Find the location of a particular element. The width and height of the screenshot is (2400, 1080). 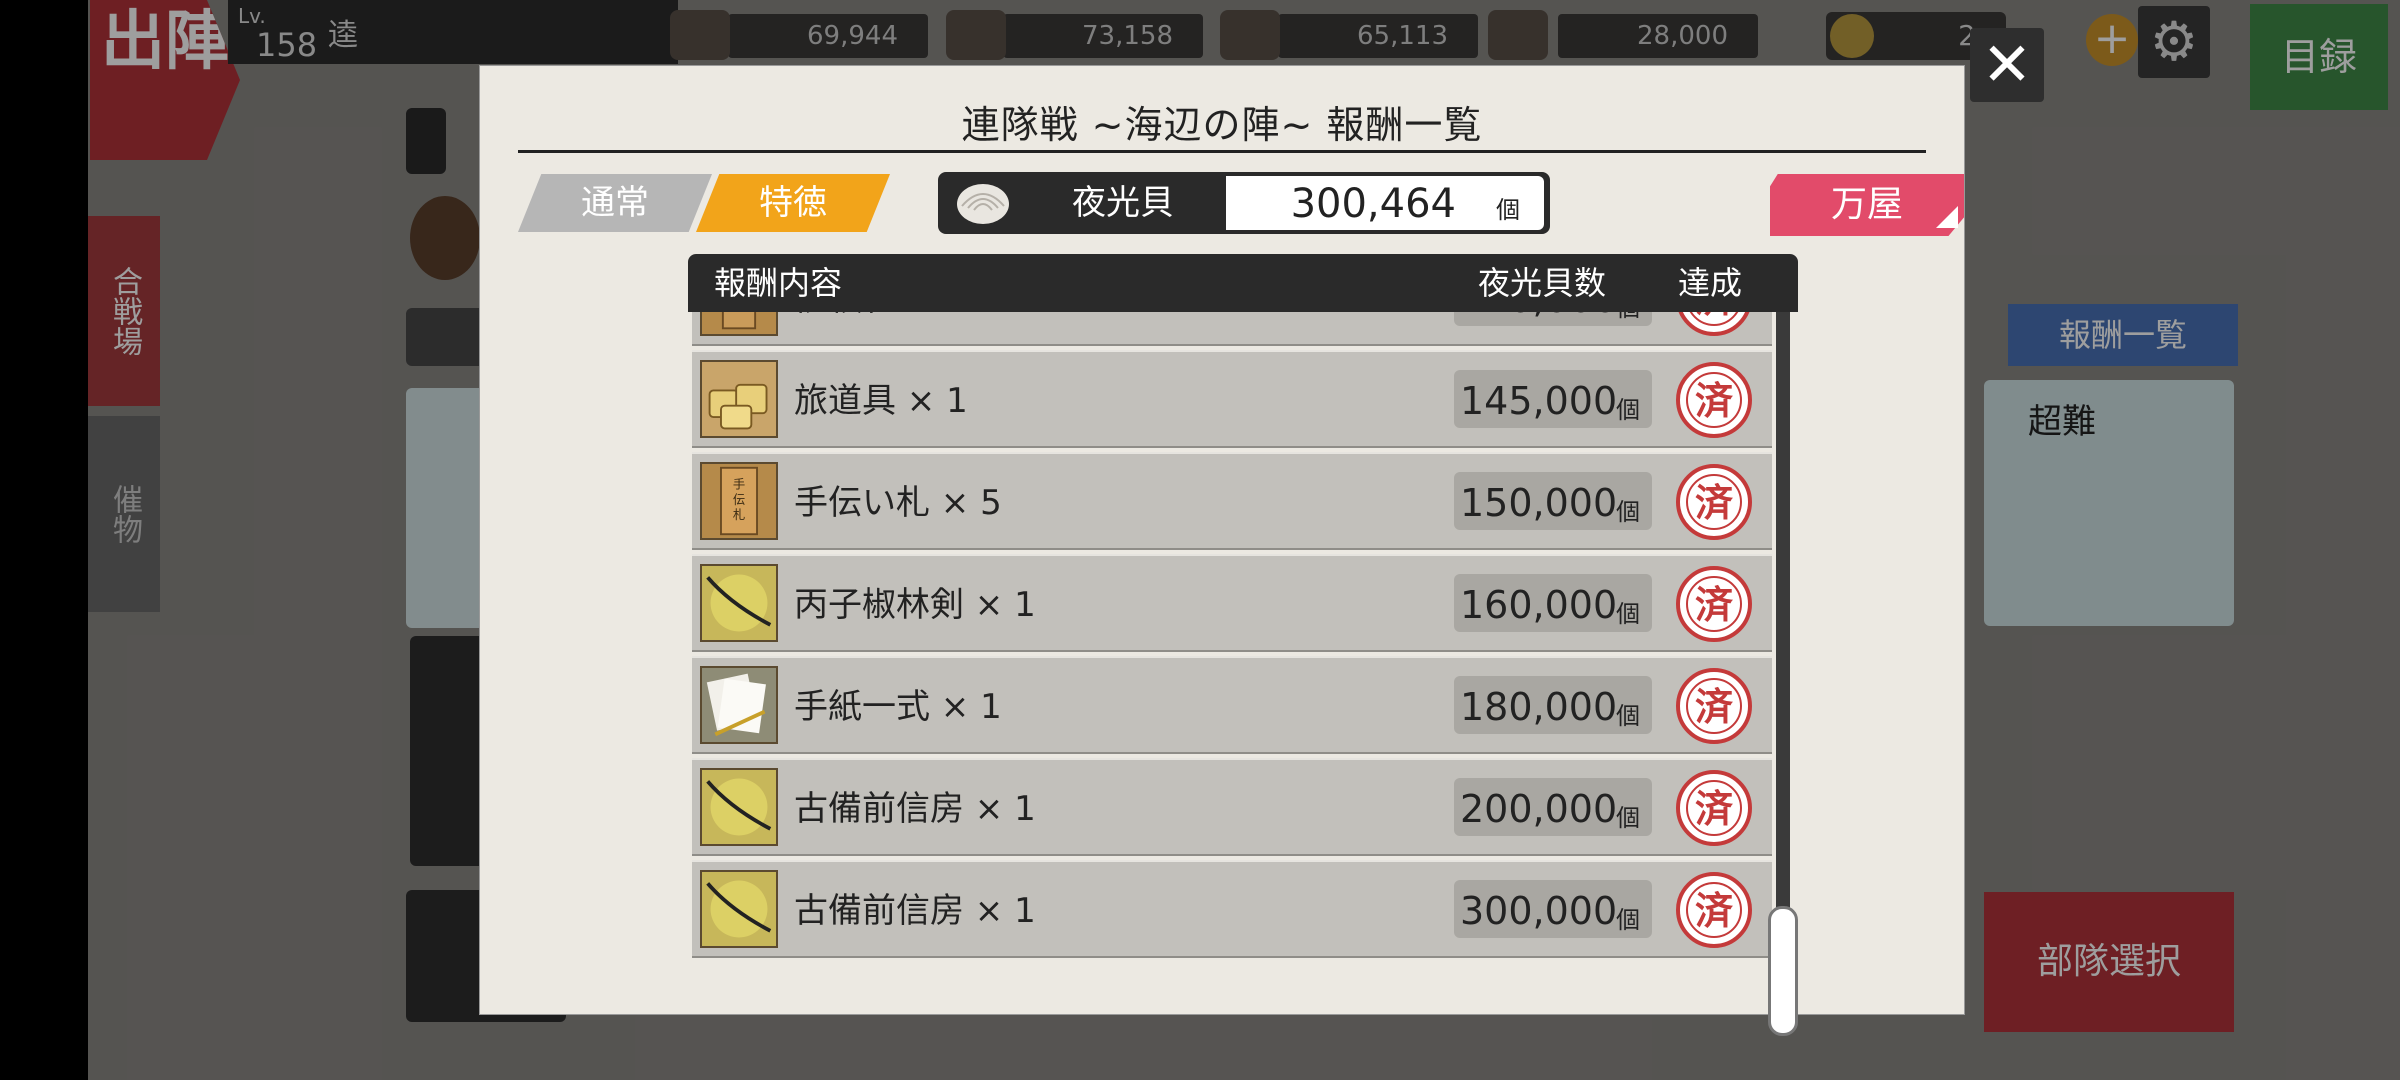

required-count: 180,000 個 is located at coordinates (1553, 705).